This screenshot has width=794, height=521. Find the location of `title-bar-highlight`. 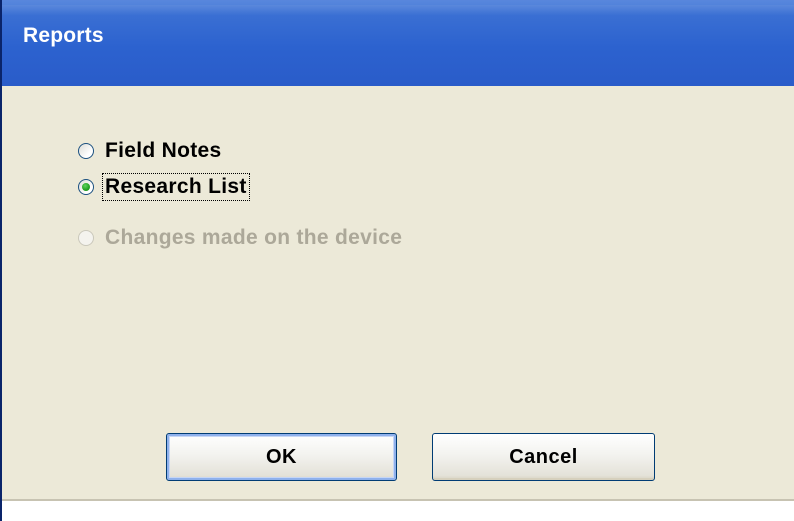

title-bar-highlight is located at coordinates (398, 2).